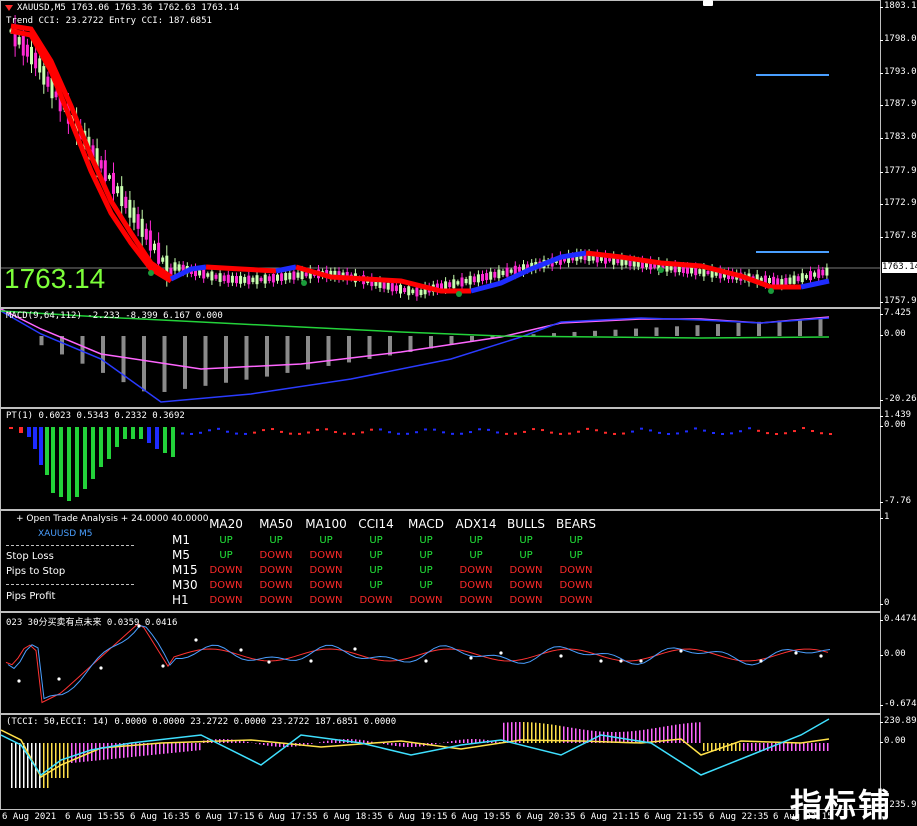 The width and height of the screenshot is (917, 826). Describe the element at coordinates (895, 654) in the screenshot. I see `osc-tick: 0.00` at that location.